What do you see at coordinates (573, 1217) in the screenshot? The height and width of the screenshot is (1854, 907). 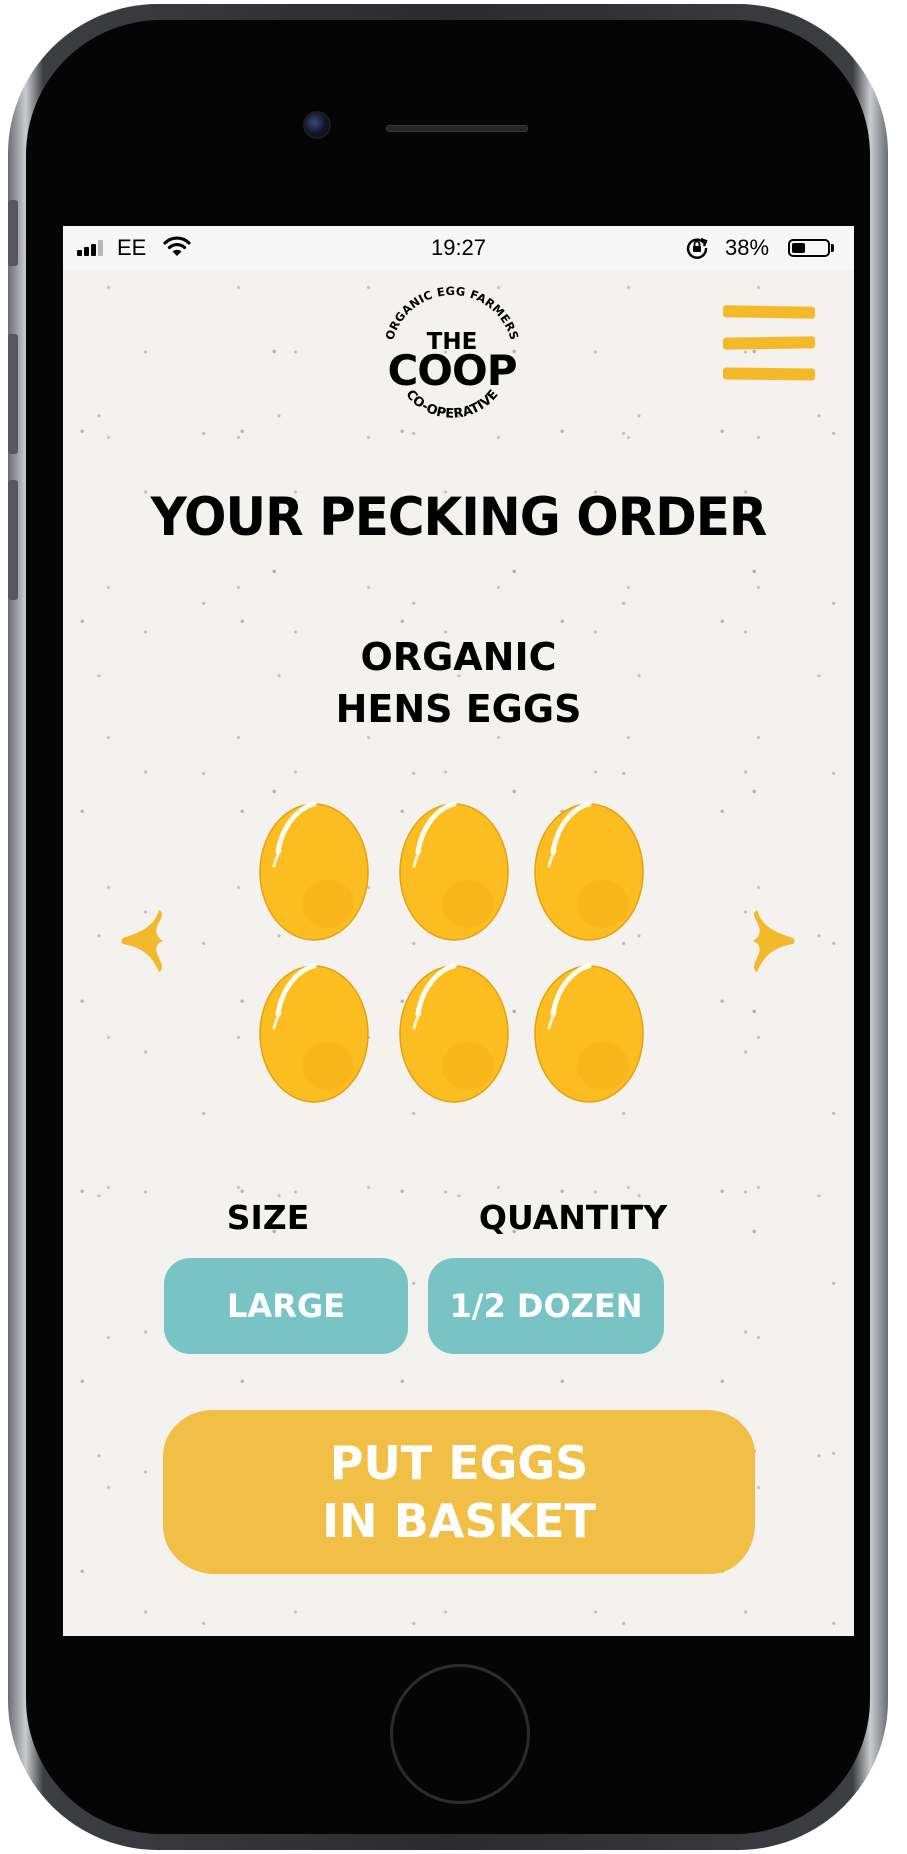 I see `quantity-label: QUANTITY` at bounding box center [573, 1217].